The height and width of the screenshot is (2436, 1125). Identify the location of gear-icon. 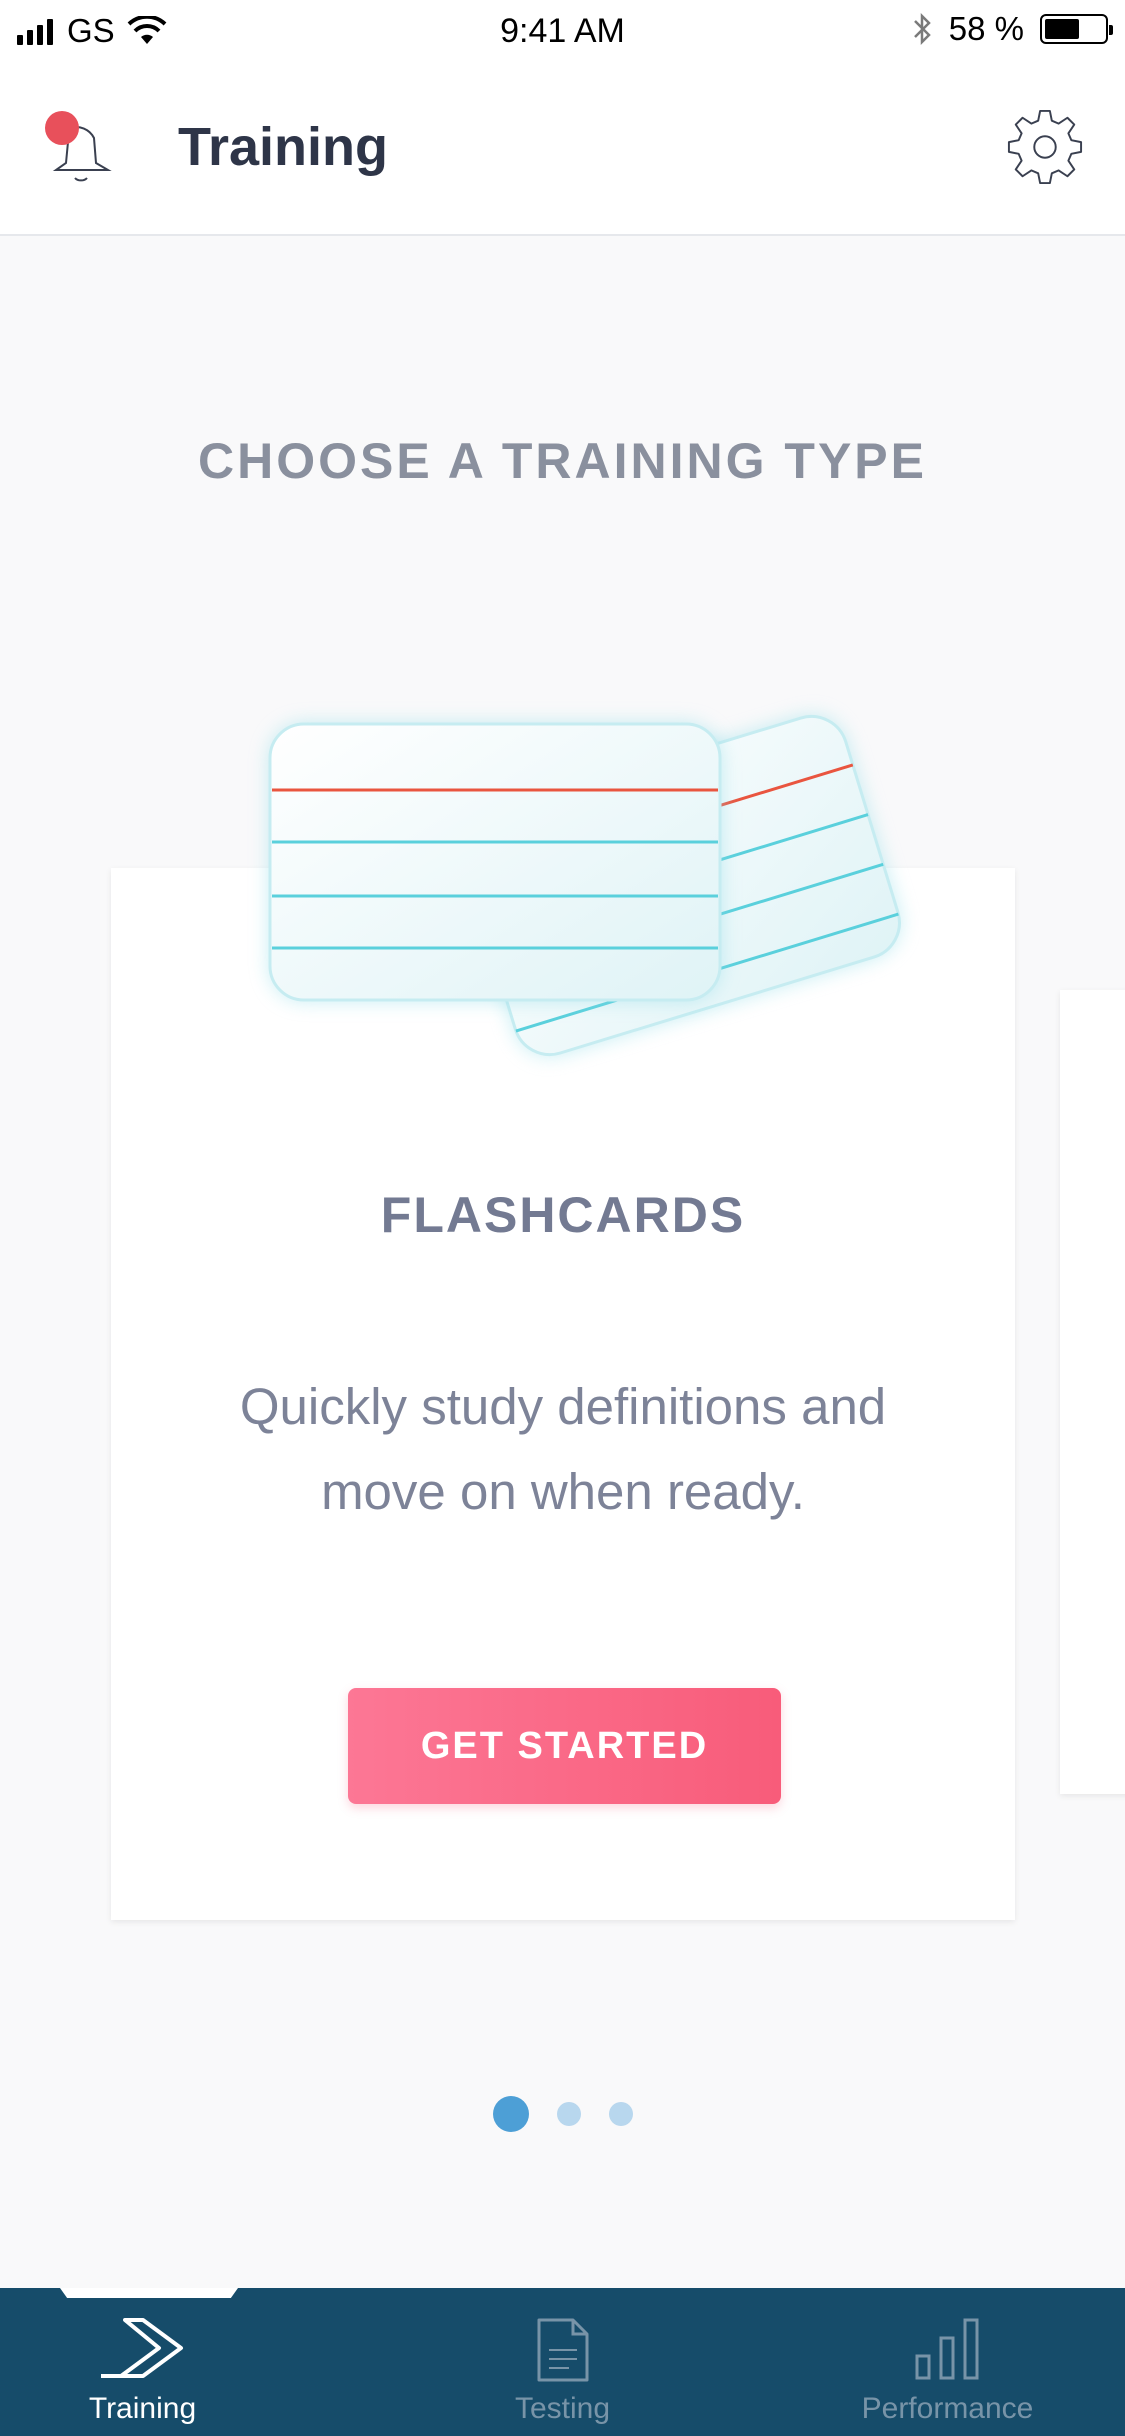
(1045, 147).